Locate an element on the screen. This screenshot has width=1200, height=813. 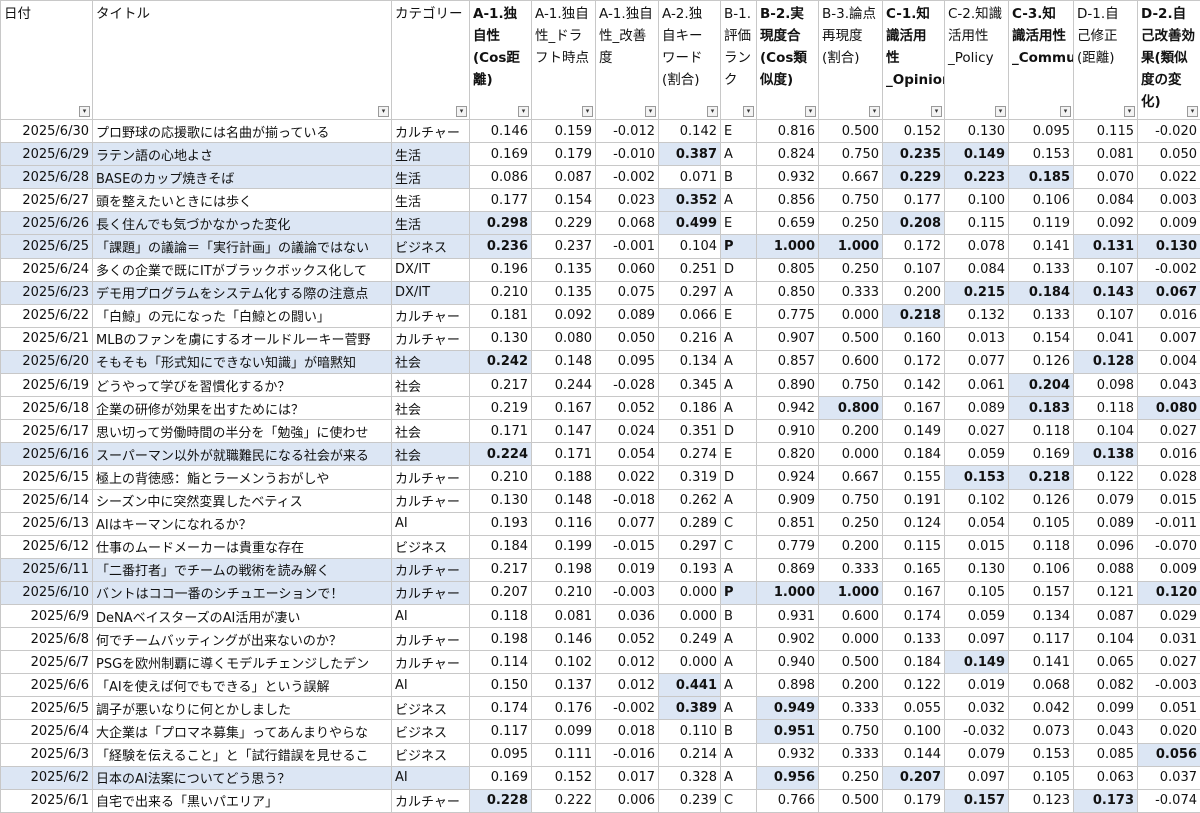
table-cell: 0.910 is located at coordinates (788, 431).